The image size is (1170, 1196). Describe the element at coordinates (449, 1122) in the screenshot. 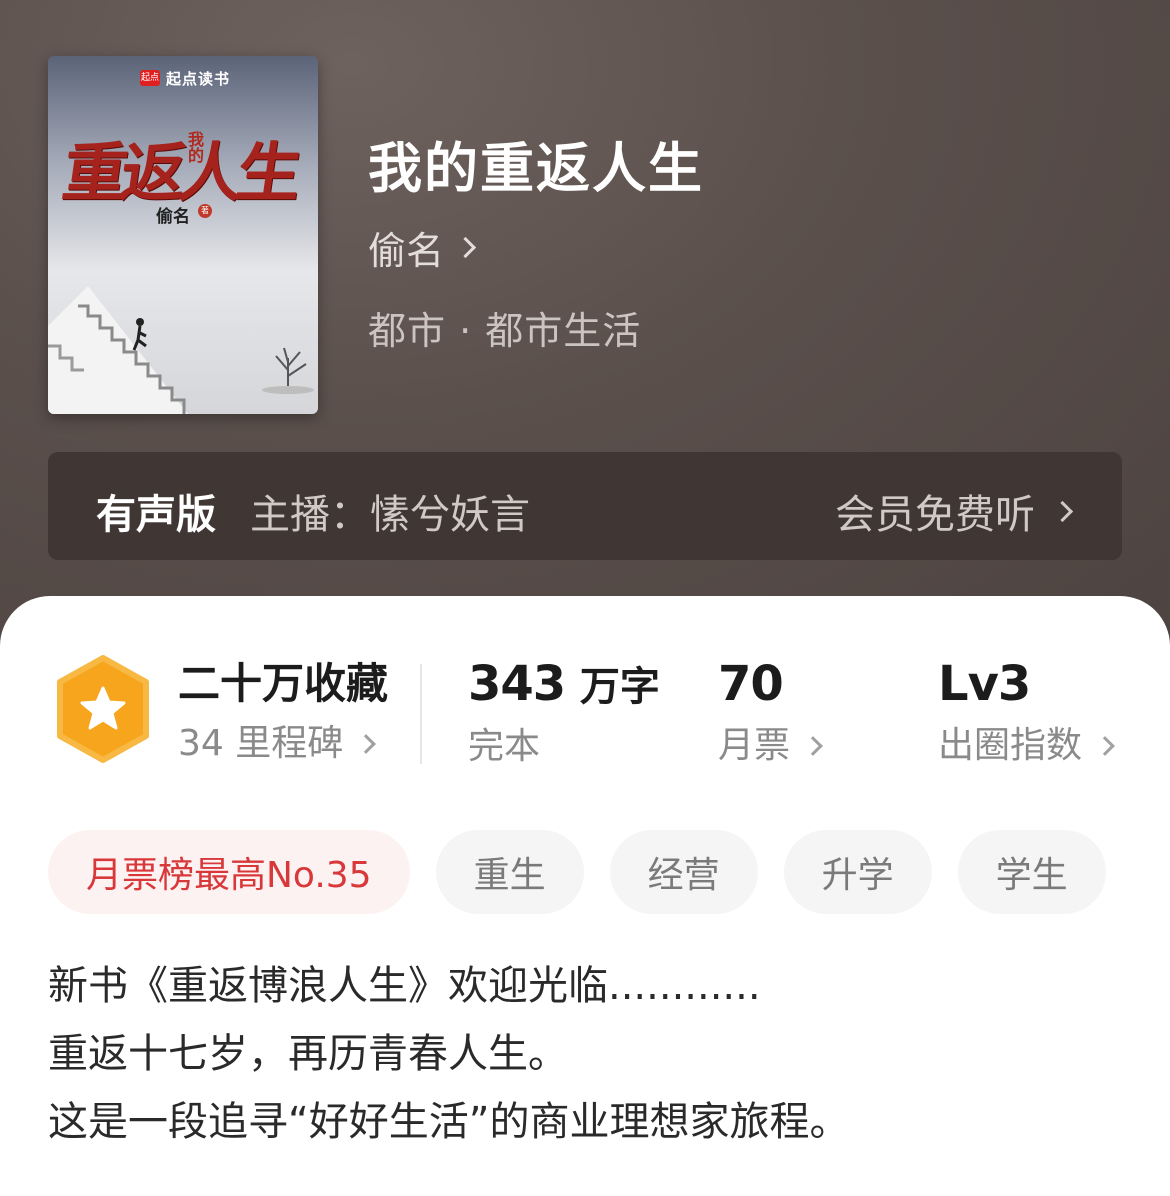

I see `description-line: 这是一段追寻“好好生活”的商业理想家旅程。` at that location.